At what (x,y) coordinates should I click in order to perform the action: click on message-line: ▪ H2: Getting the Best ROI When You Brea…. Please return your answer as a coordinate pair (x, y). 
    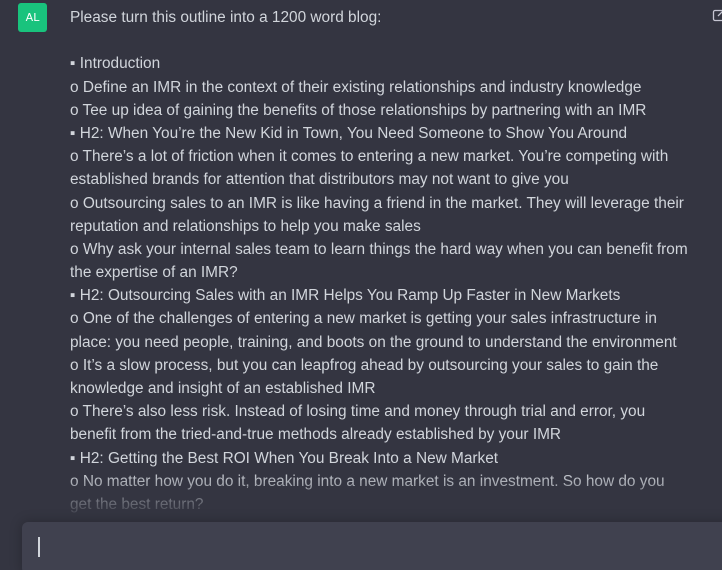
    Looking at the image, I should click on (284, 458).